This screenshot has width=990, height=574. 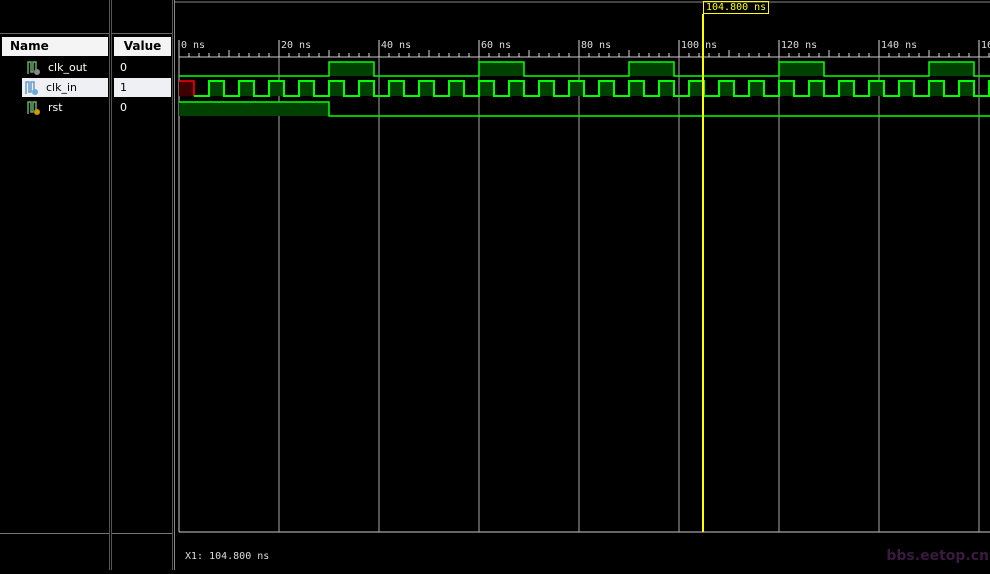 What do you see at coordinates (55, 46) in the screenshot?
I see `name-column-header: Name` at bounding box center [55, 46].